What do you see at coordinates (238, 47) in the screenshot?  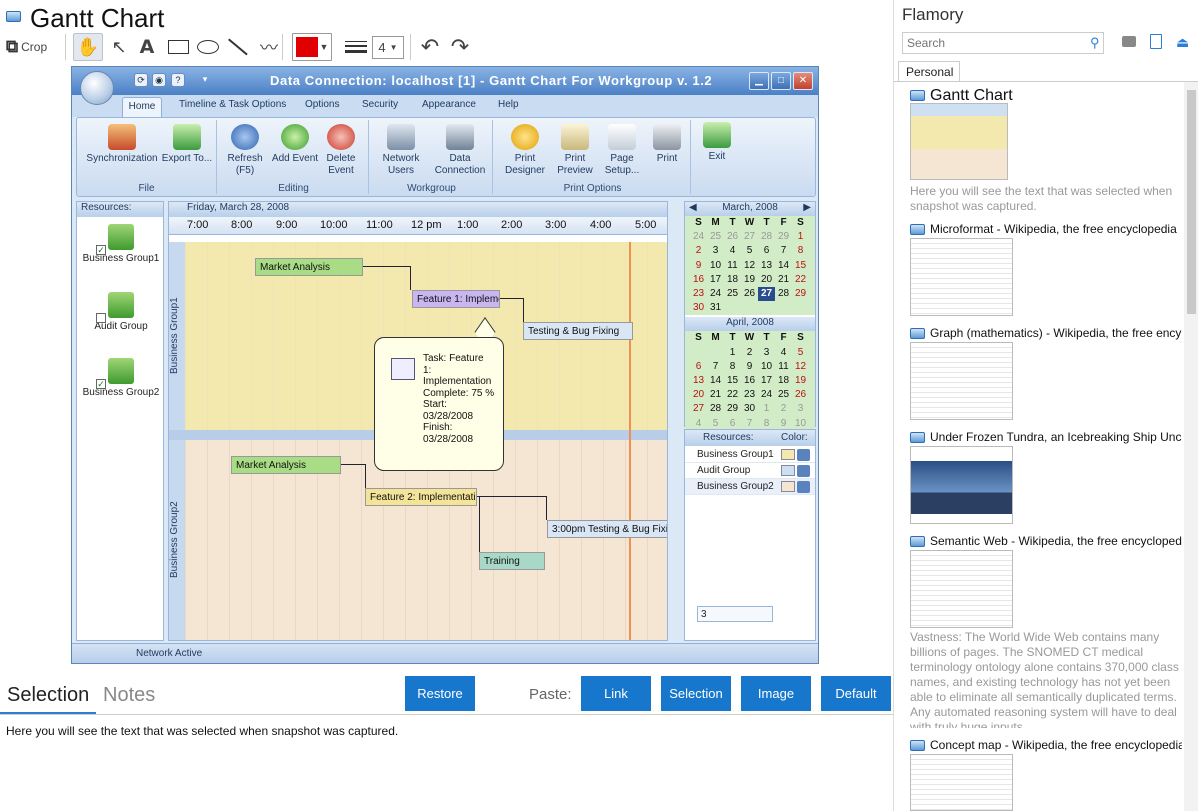 I see `line-tool-button` at bounding box center [238, 47].